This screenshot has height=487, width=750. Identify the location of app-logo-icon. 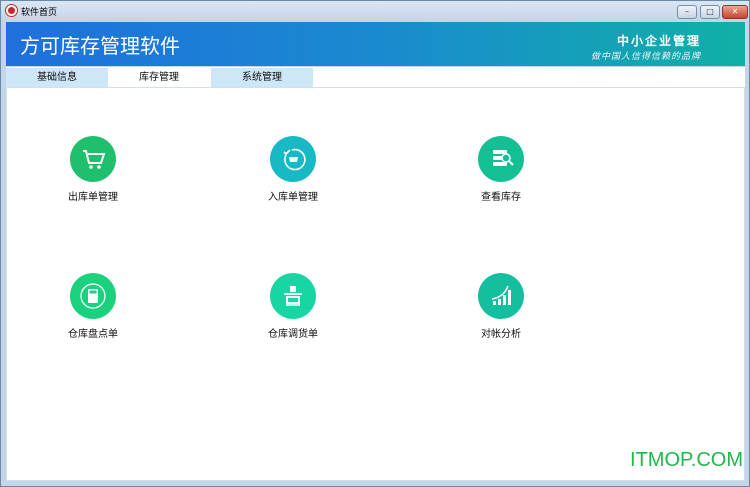
(11, 10).